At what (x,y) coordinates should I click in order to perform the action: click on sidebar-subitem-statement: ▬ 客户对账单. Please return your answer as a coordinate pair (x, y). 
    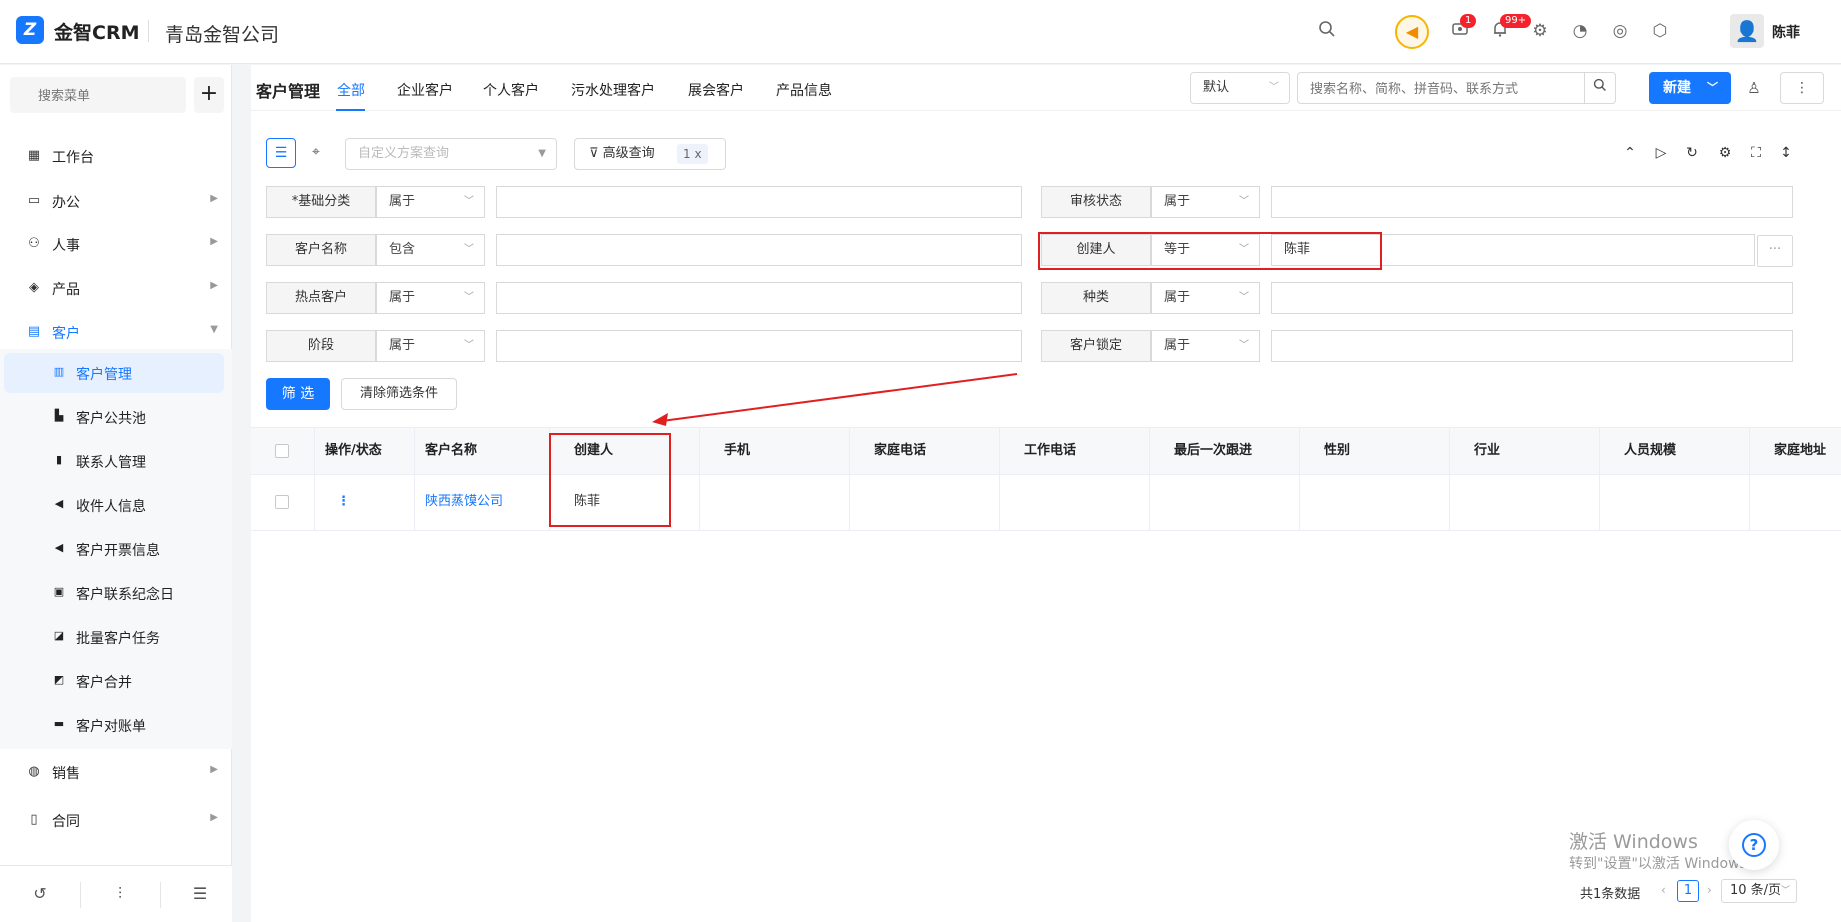
    Looking at the image, I should click on (114, 725).